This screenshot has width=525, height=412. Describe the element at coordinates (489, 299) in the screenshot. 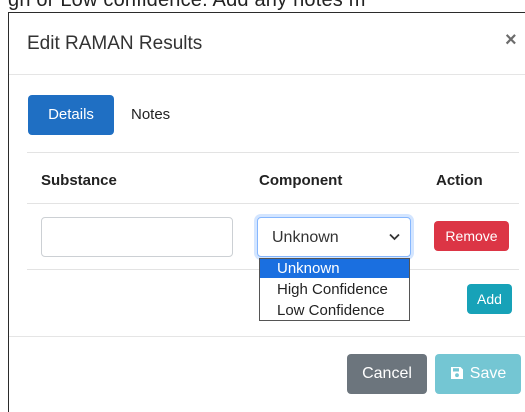

I see `add-button: Add` at that location.